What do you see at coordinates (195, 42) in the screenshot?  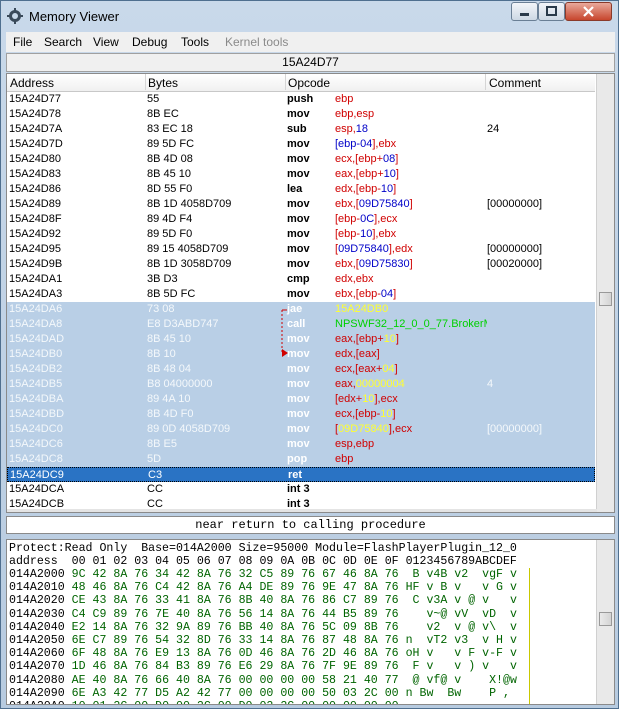 I see `menu-tools: Tools` at bounding box center [195, 42].